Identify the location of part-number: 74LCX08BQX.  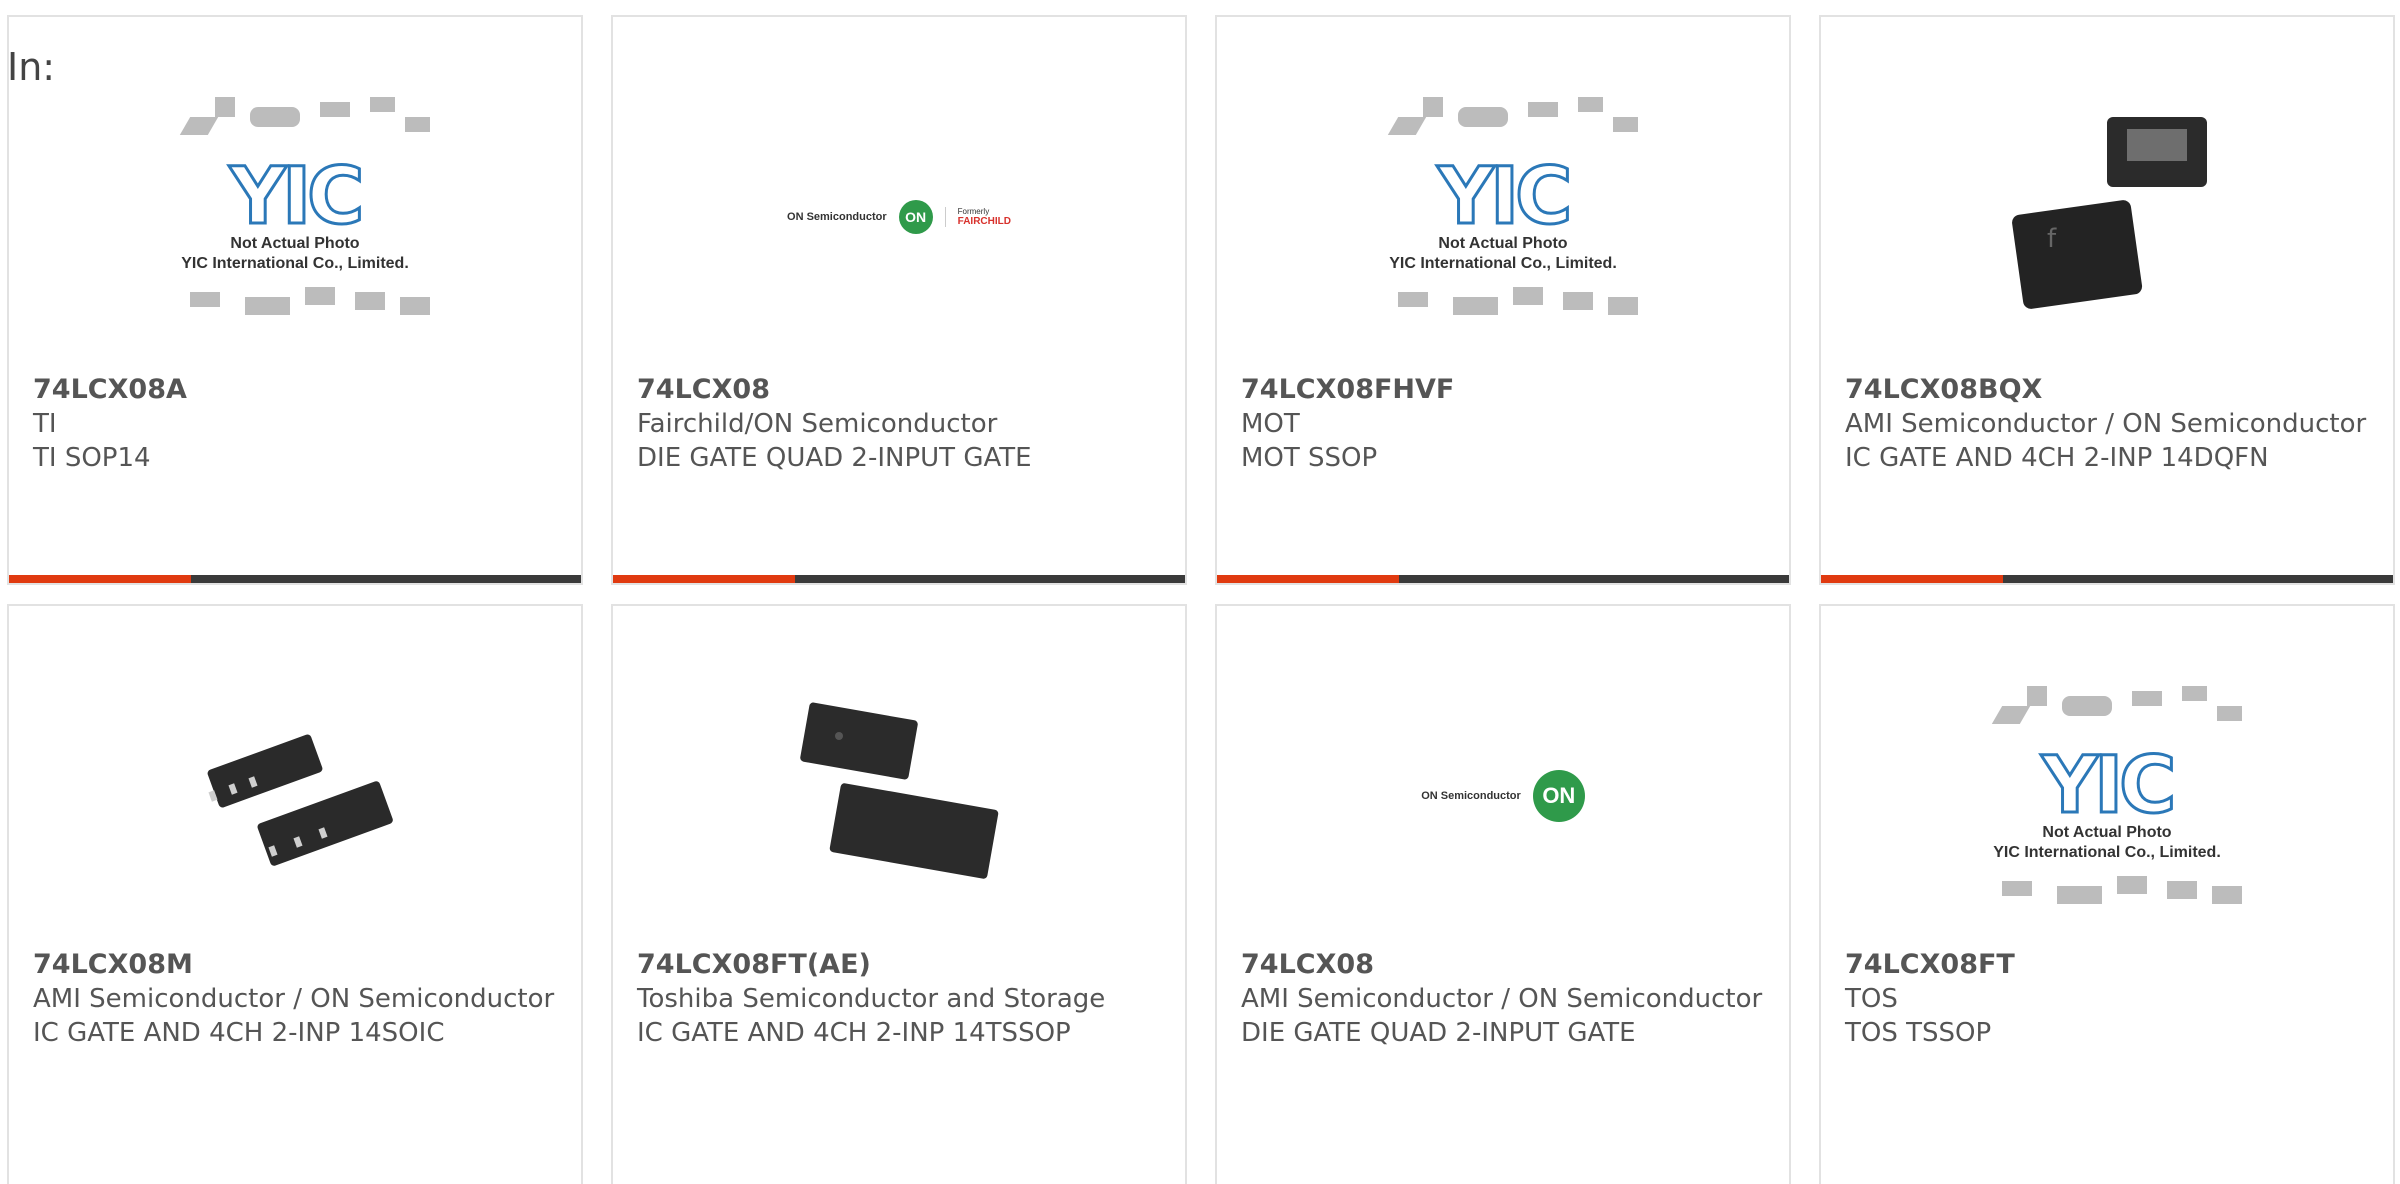
(2107, 390).